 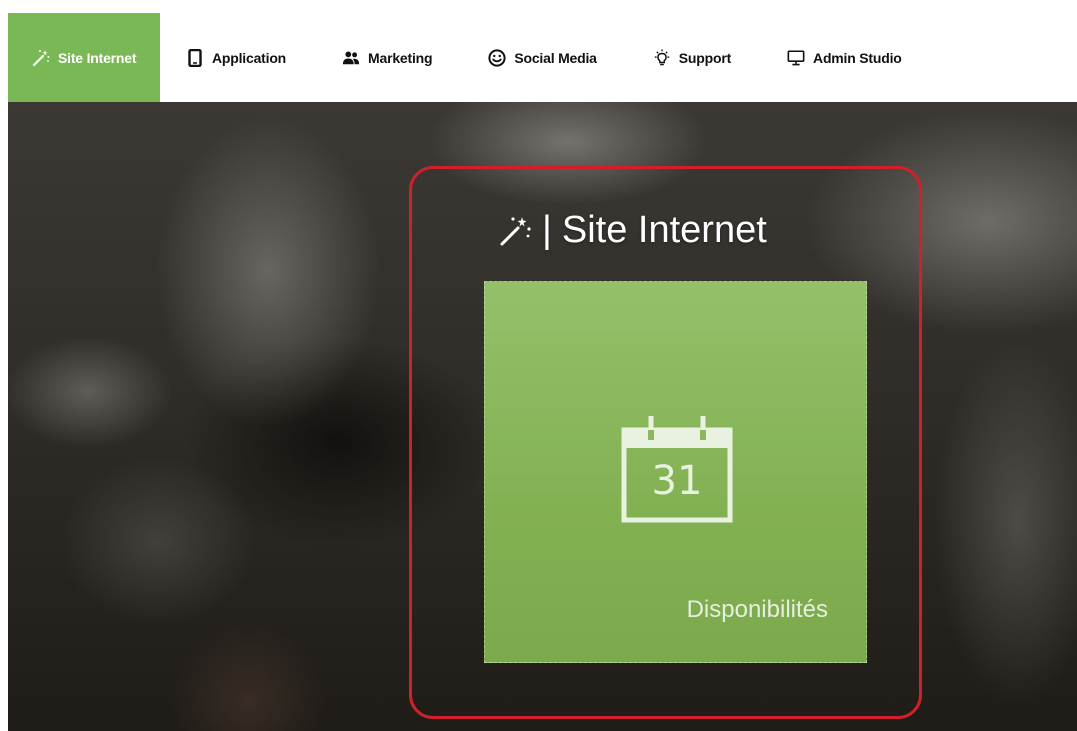 I want to click on nav-item-label: Application, so click(x=249, y=57).